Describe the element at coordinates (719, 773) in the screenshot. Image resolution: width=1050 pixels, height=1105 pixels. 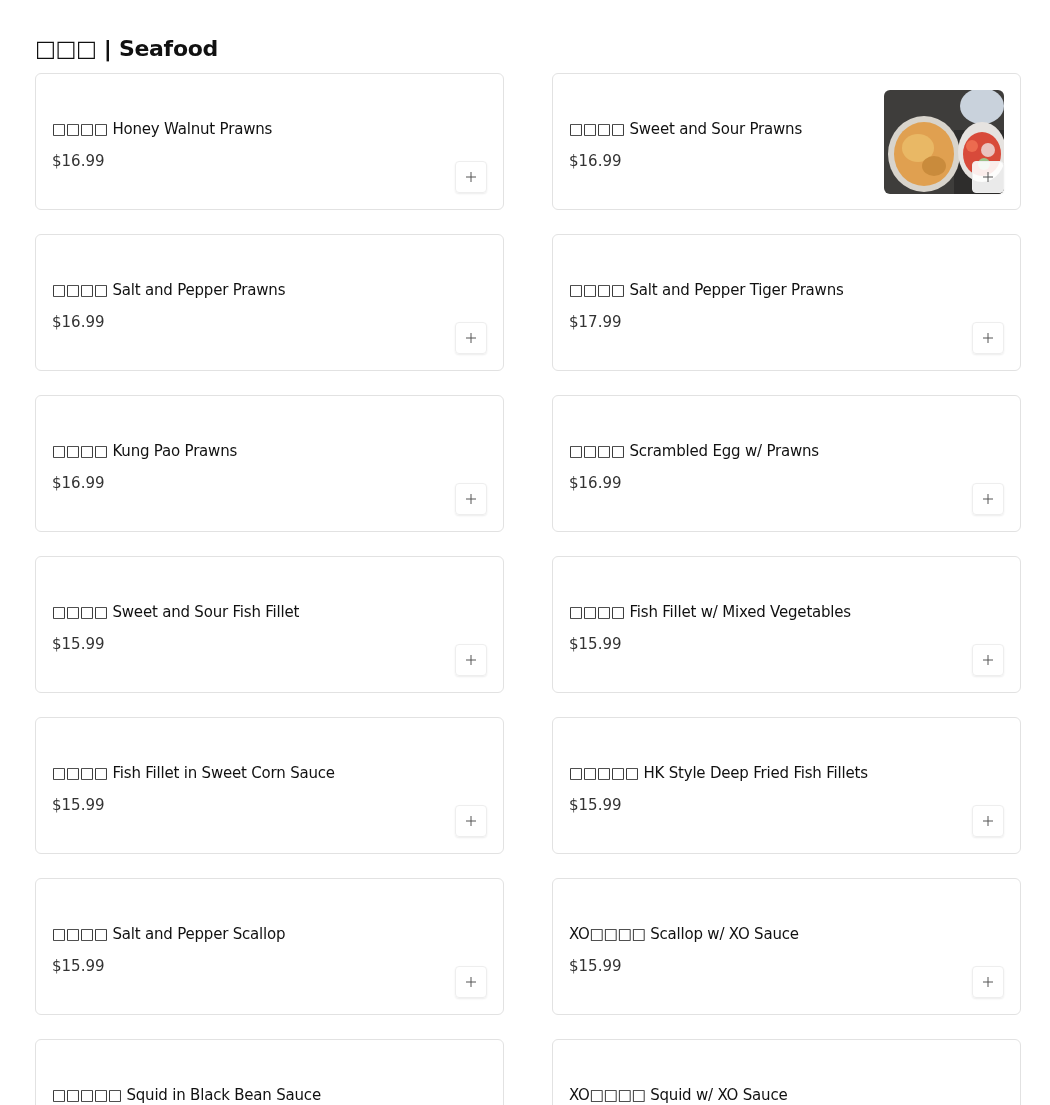
I see `item-name: □□□□□ HK Style Deep Fried Fish Fillets` at that location.